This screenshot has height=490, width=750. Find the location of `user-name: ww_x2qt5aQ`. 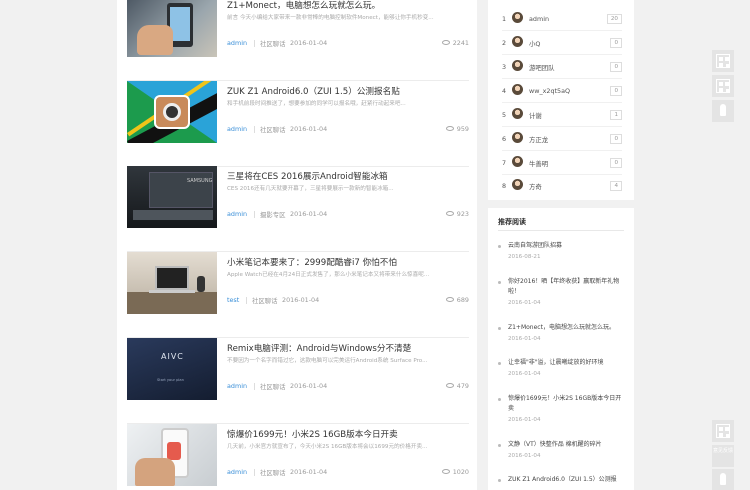

user-name: ww_x2qt5aQ is located at coordinates (549, 91).